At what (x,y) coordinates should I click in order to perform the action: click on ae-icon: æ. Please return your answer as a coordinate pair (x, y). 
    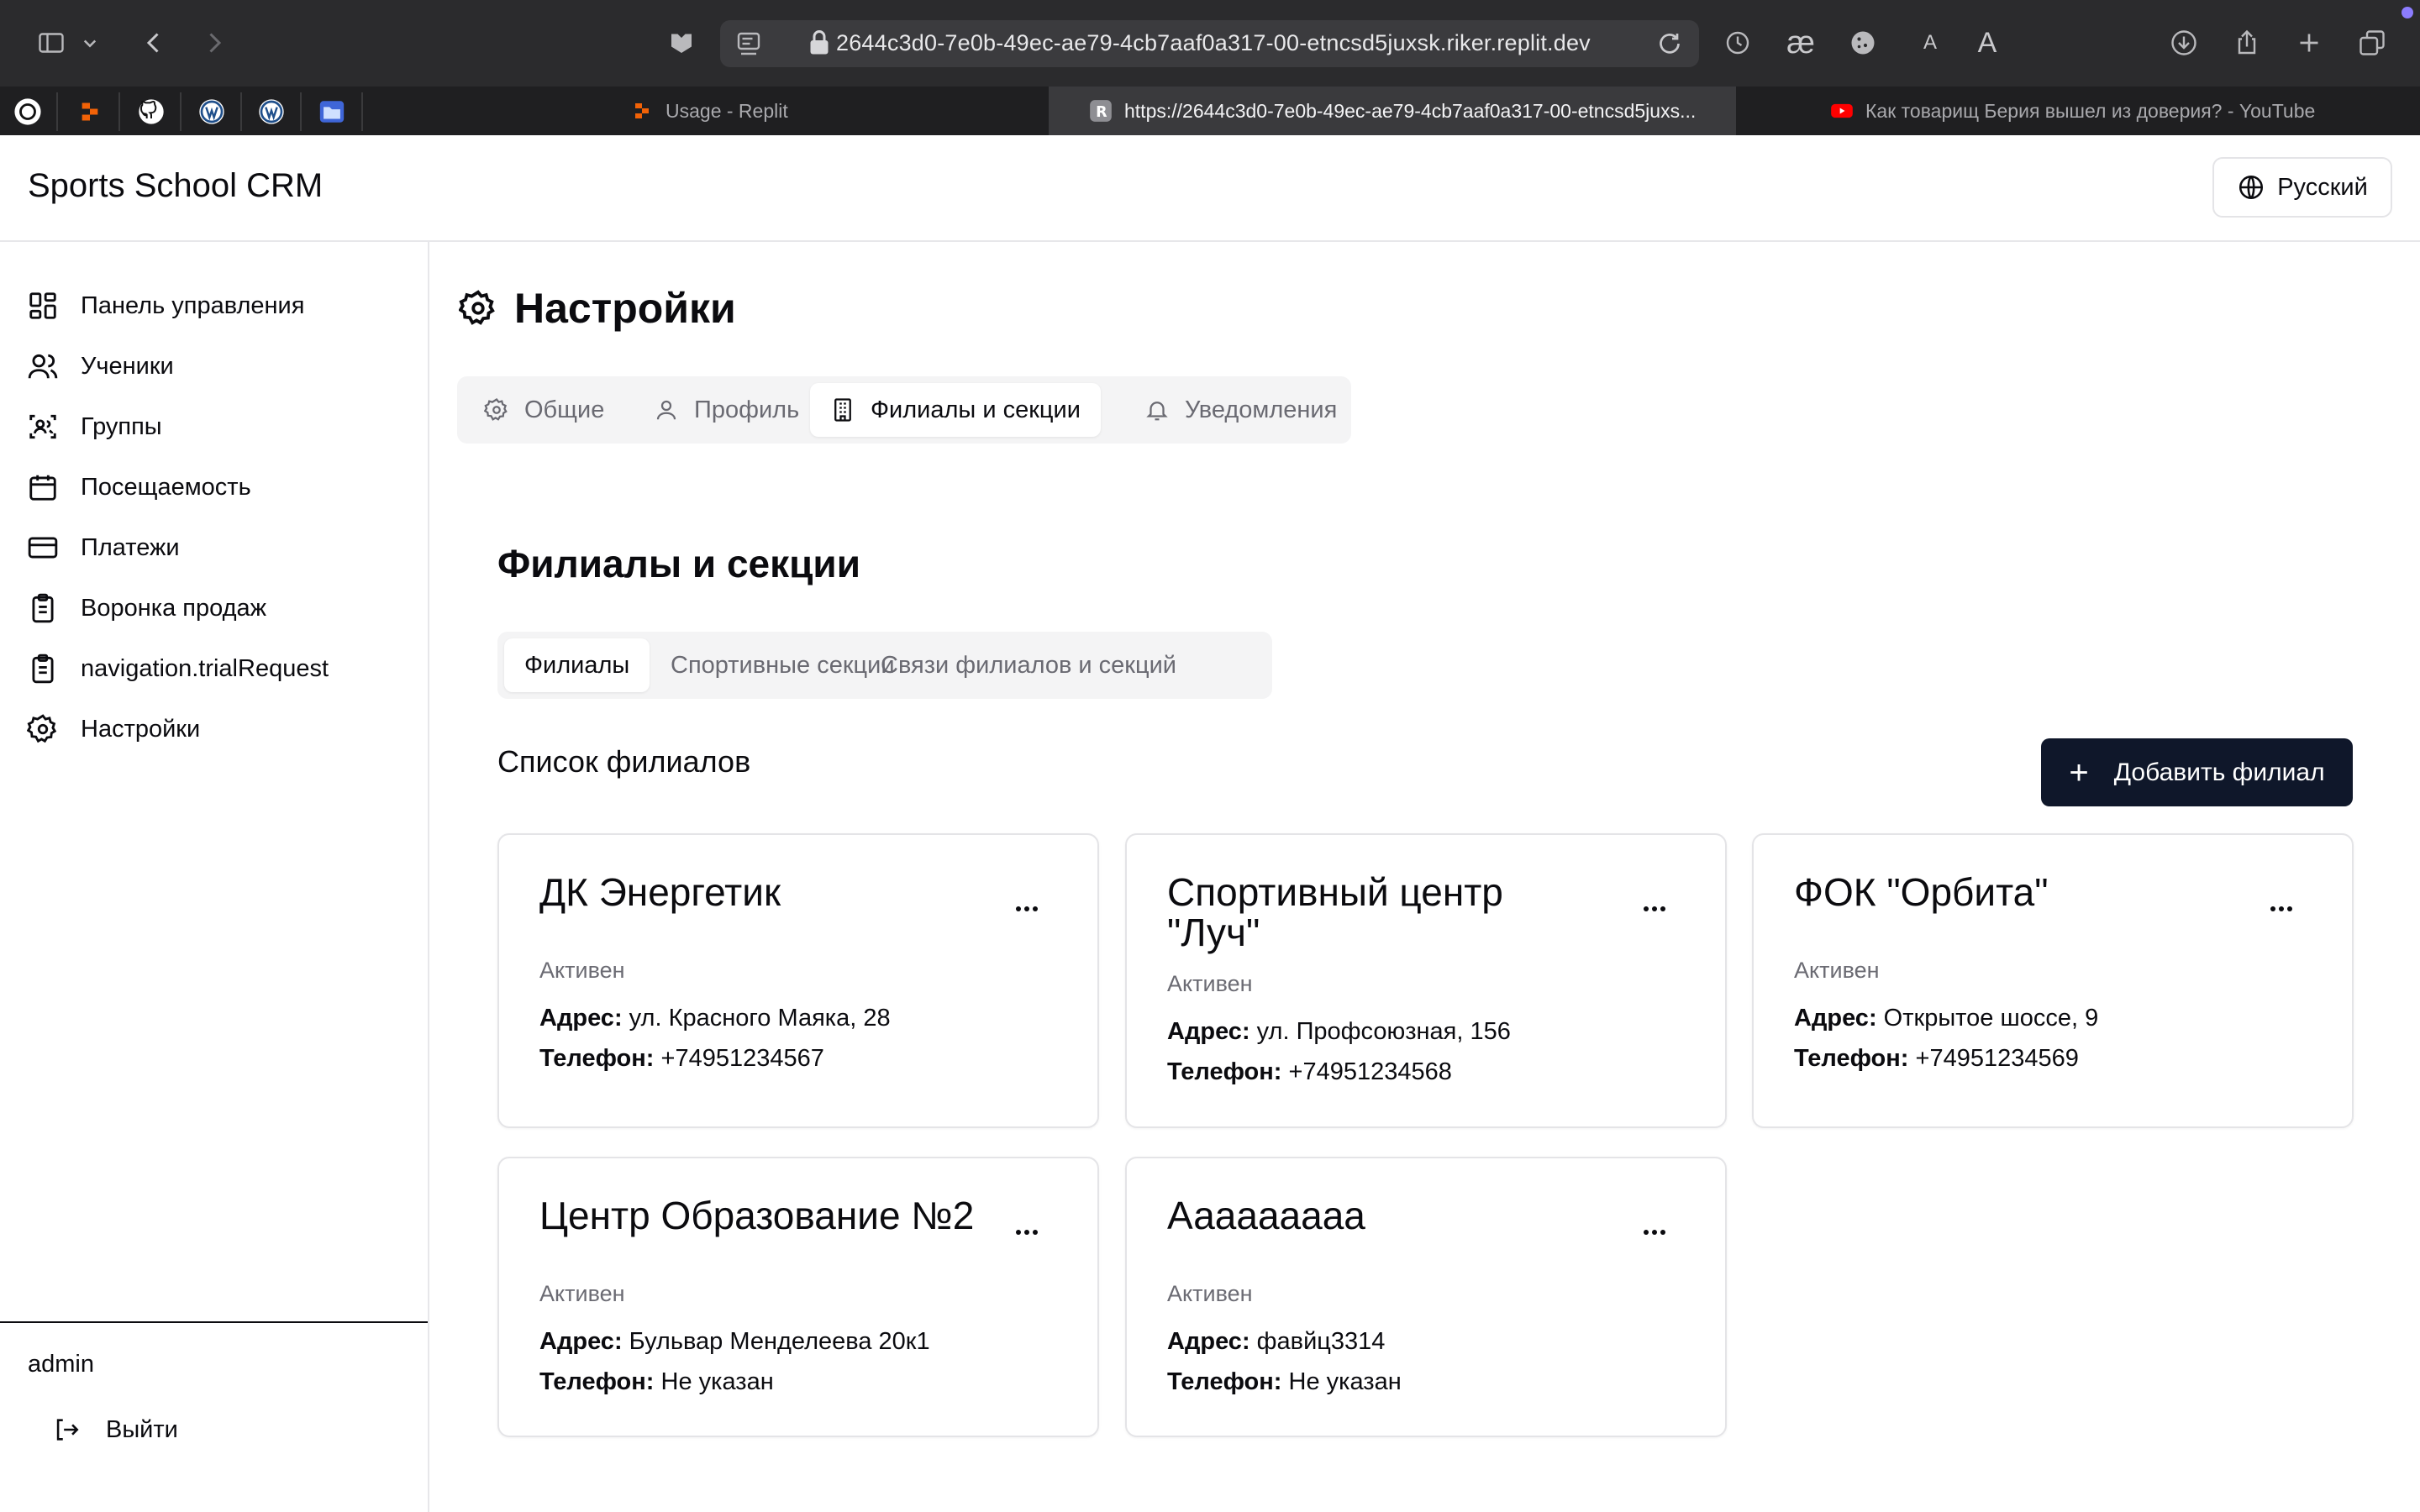
    Looking at the image, I should click on (1801, 43).